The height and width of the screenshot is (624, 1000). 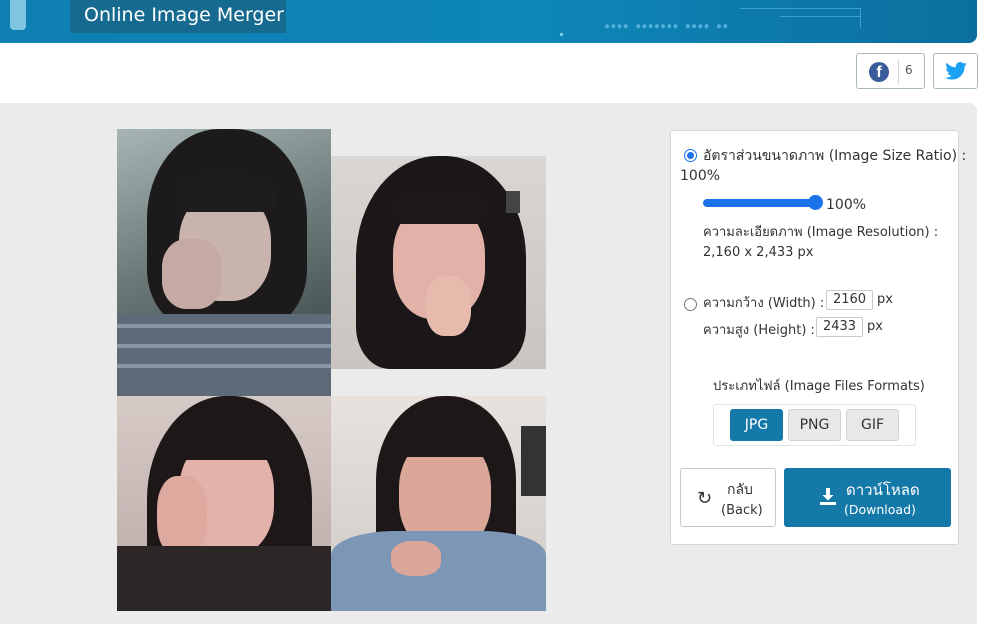 What do you see at coordinates (758, 252) in the screenshot?
I see `resolution-value: 2,160 x 2,433 px` at bounding box center [758, 252].